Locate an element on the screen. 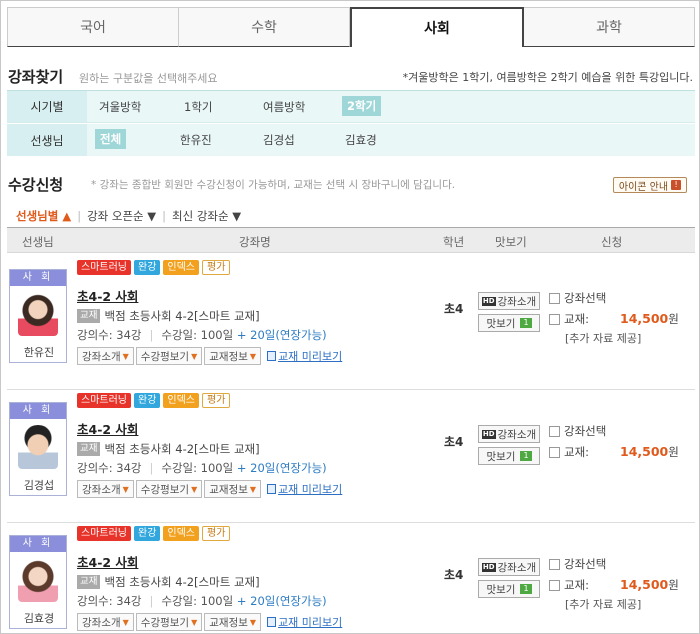 Image resolution: width=700 pixels, height=634 pixels. enroll-title: 수강신청 is located at coordinates (36, 185).